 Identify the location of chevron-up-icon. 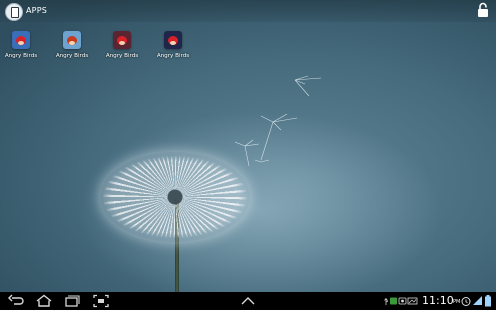
(248, 301).